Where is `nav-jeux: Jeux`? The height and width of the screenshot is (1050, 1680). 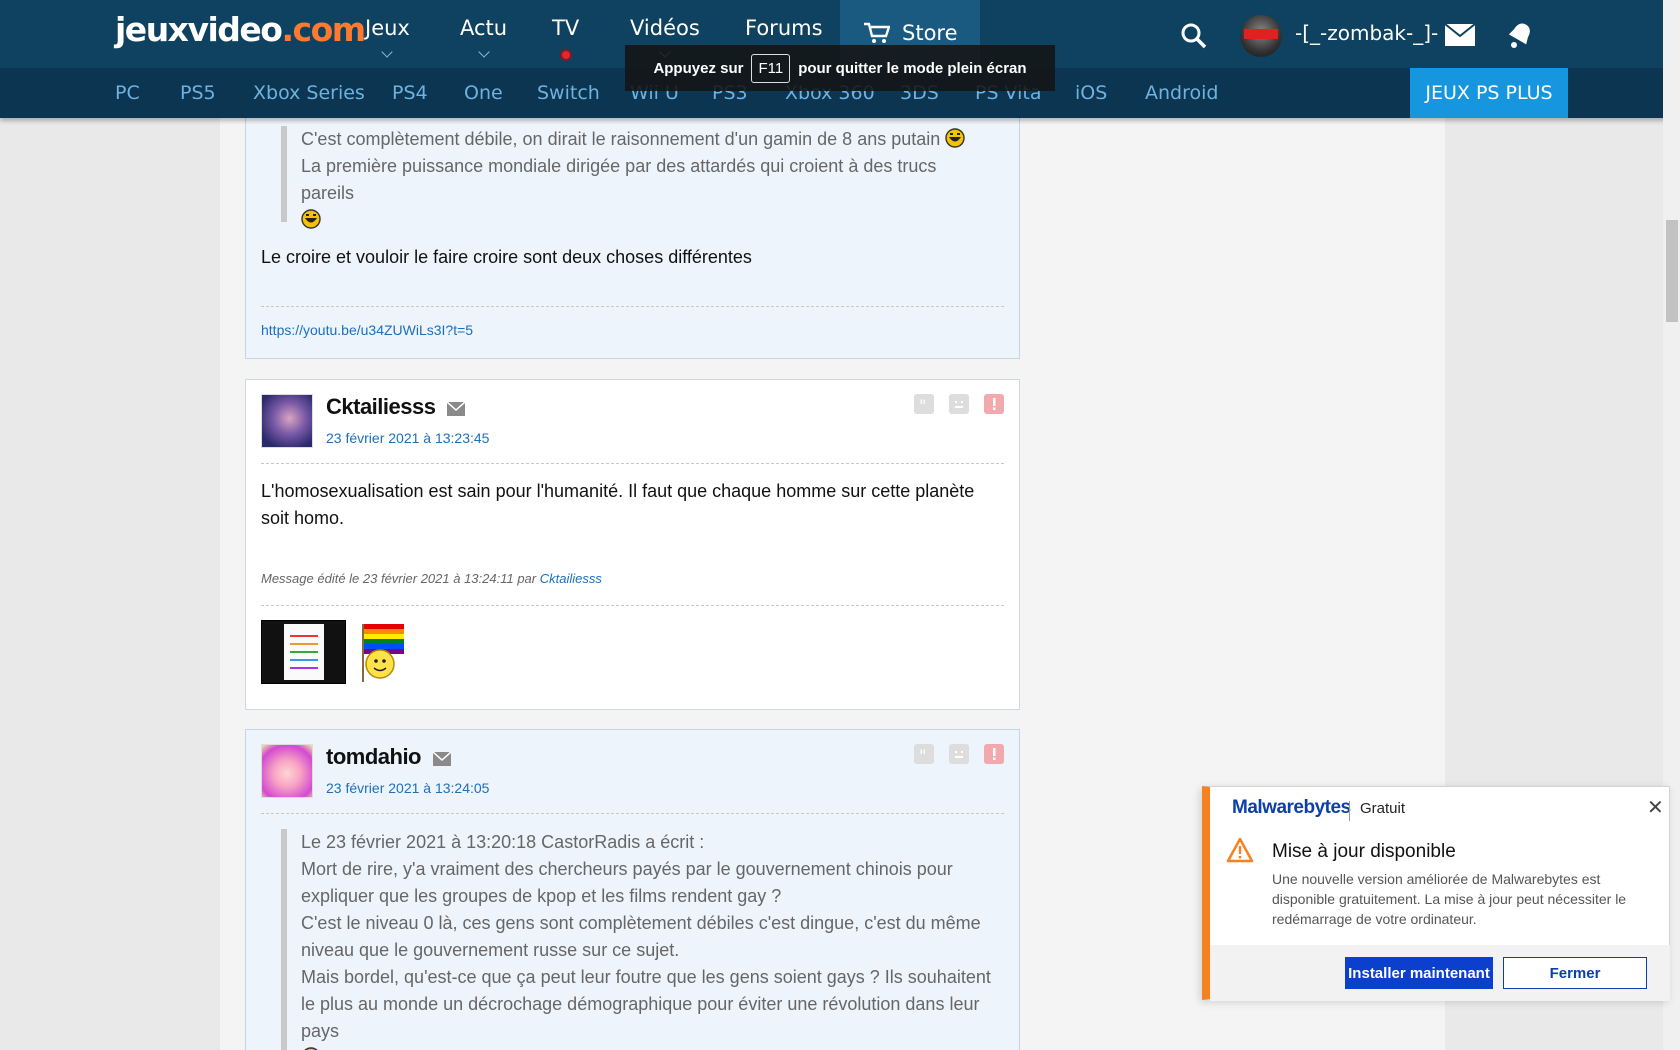
nav-jeux: Jeux is located at coordinates (387, 37).